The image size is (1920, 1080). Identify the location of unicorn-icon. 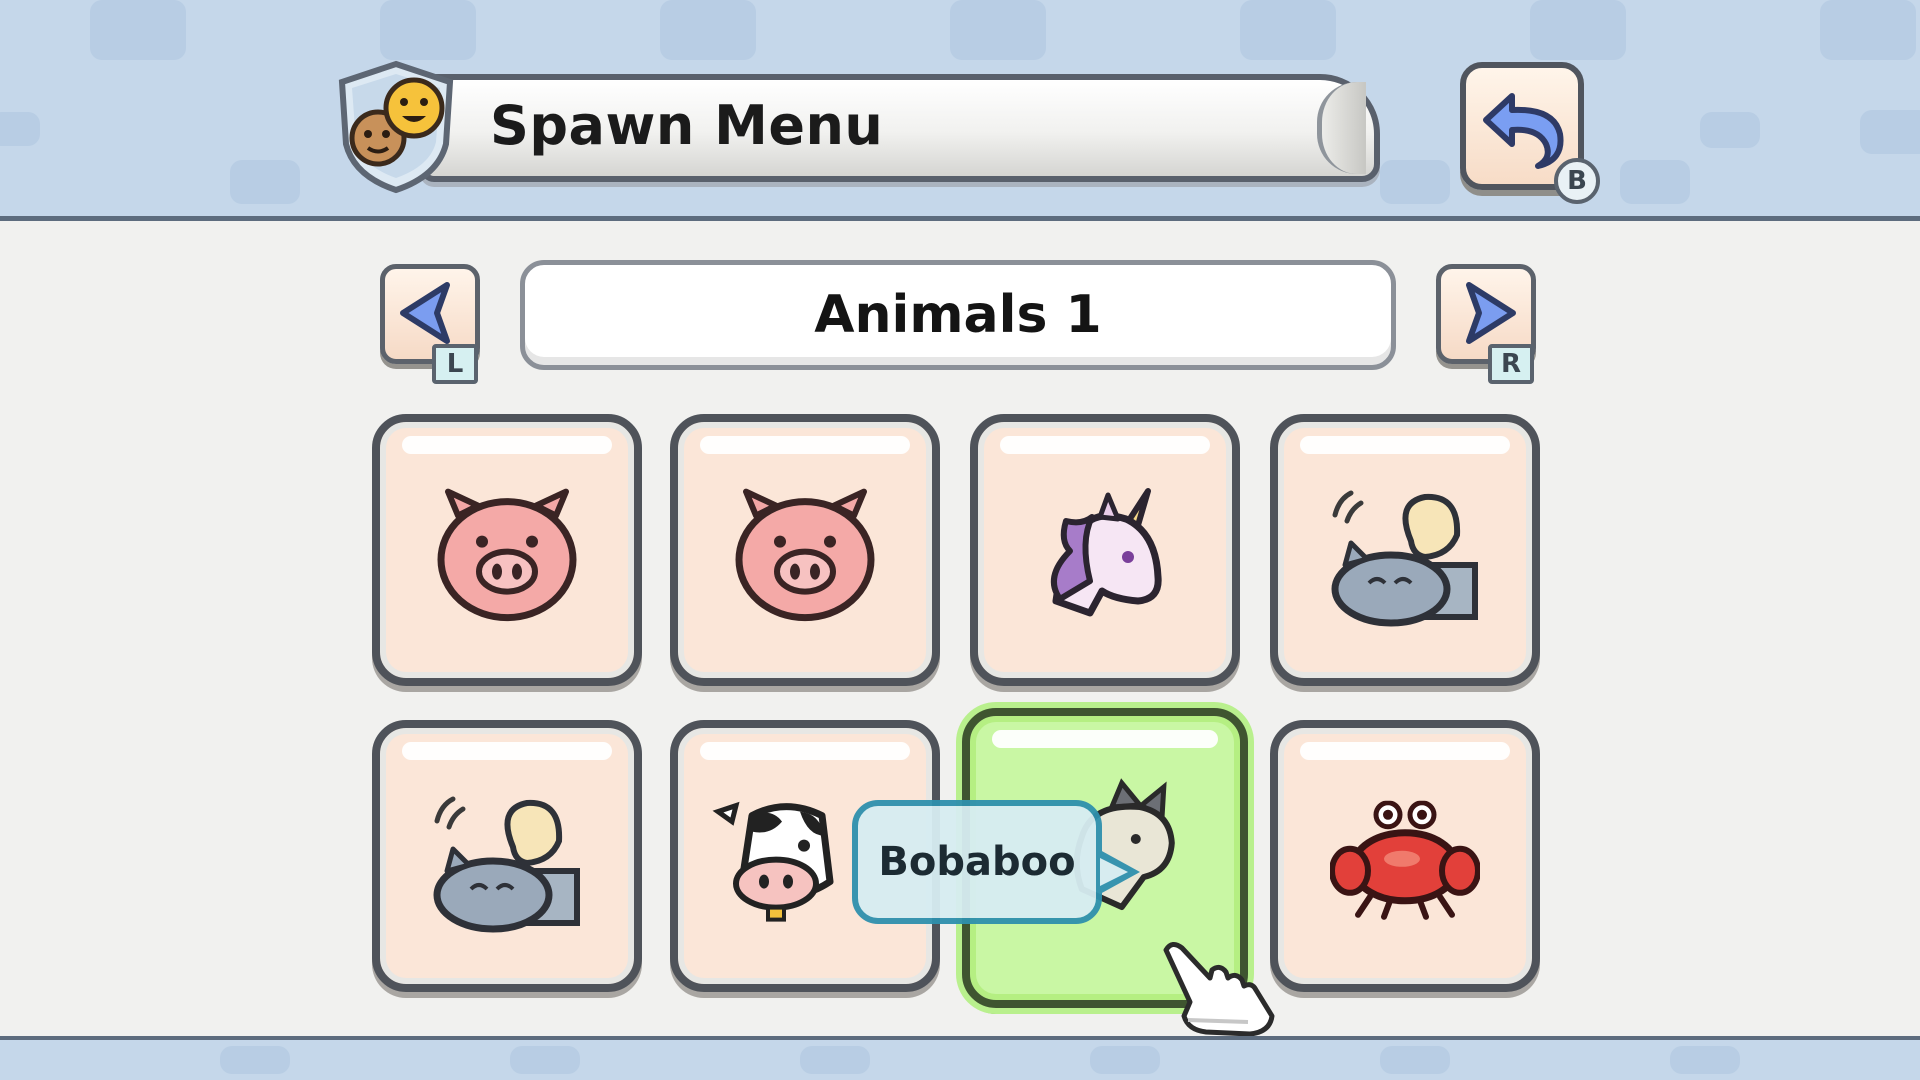
(1106, 552).